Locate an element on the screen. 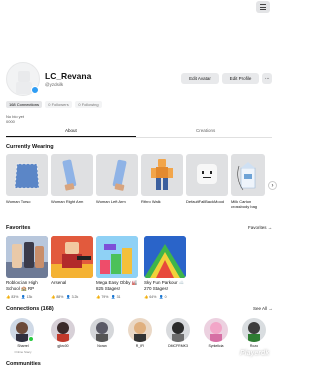  friend-name: gjkrc00 is located at coordinates (63, 346).